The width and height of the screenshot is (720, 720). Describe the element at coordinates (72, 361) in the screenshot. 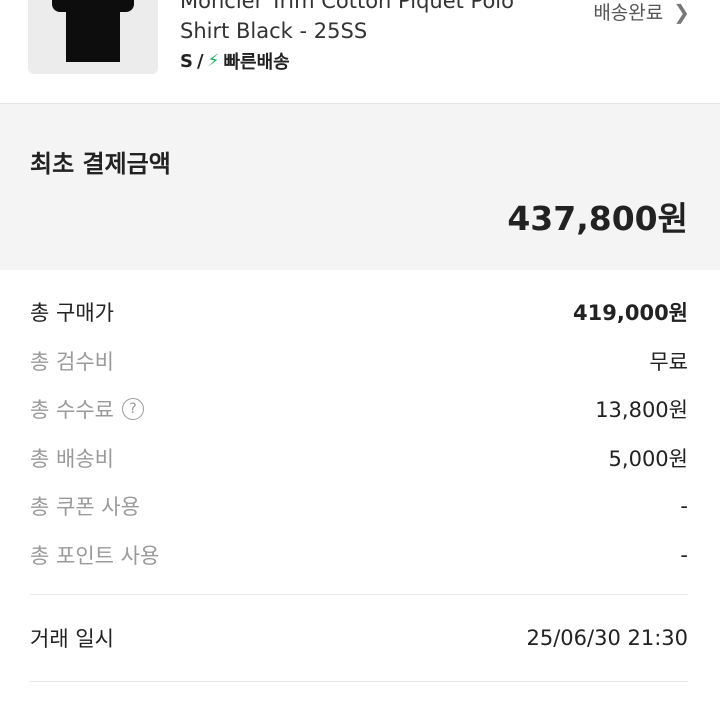

I see `breakdown-label: 총 검수비` at that location.